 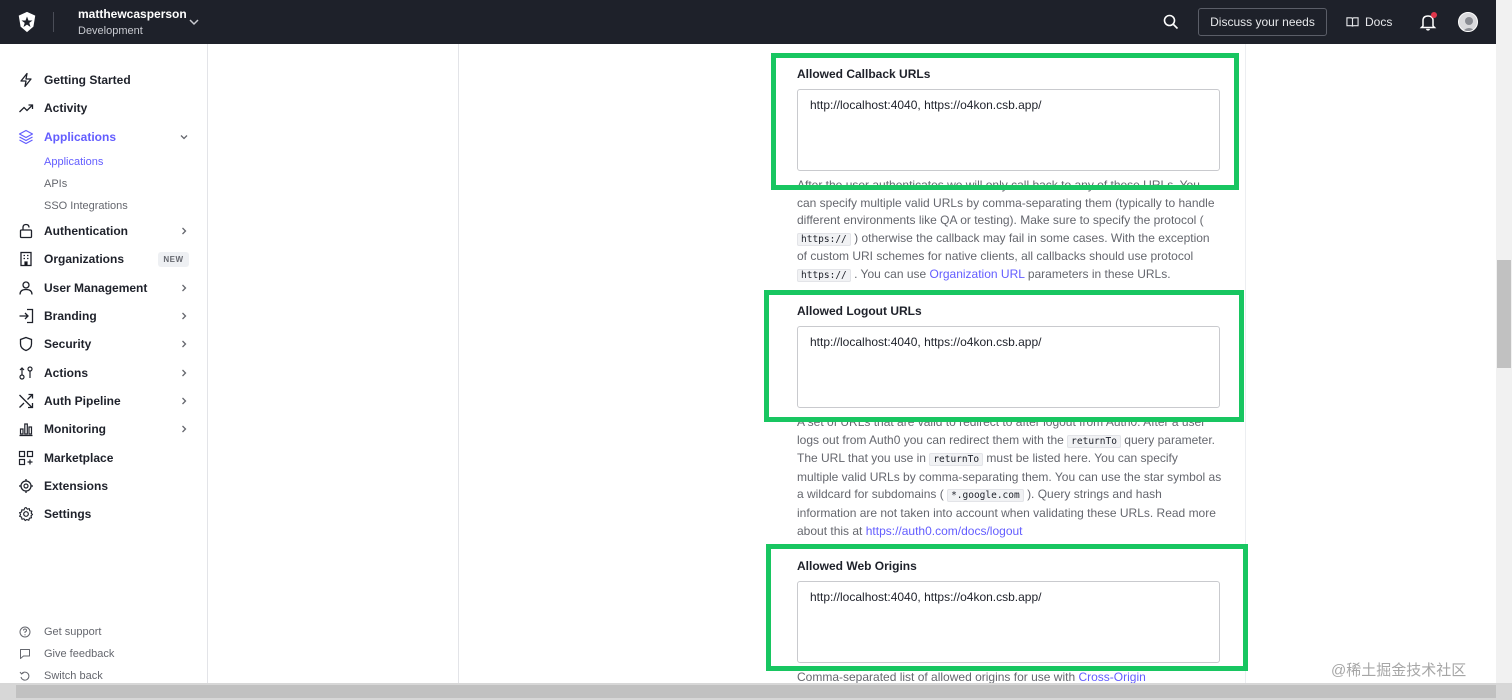 I want to click on shield-icon, so click(x=26, y=344).